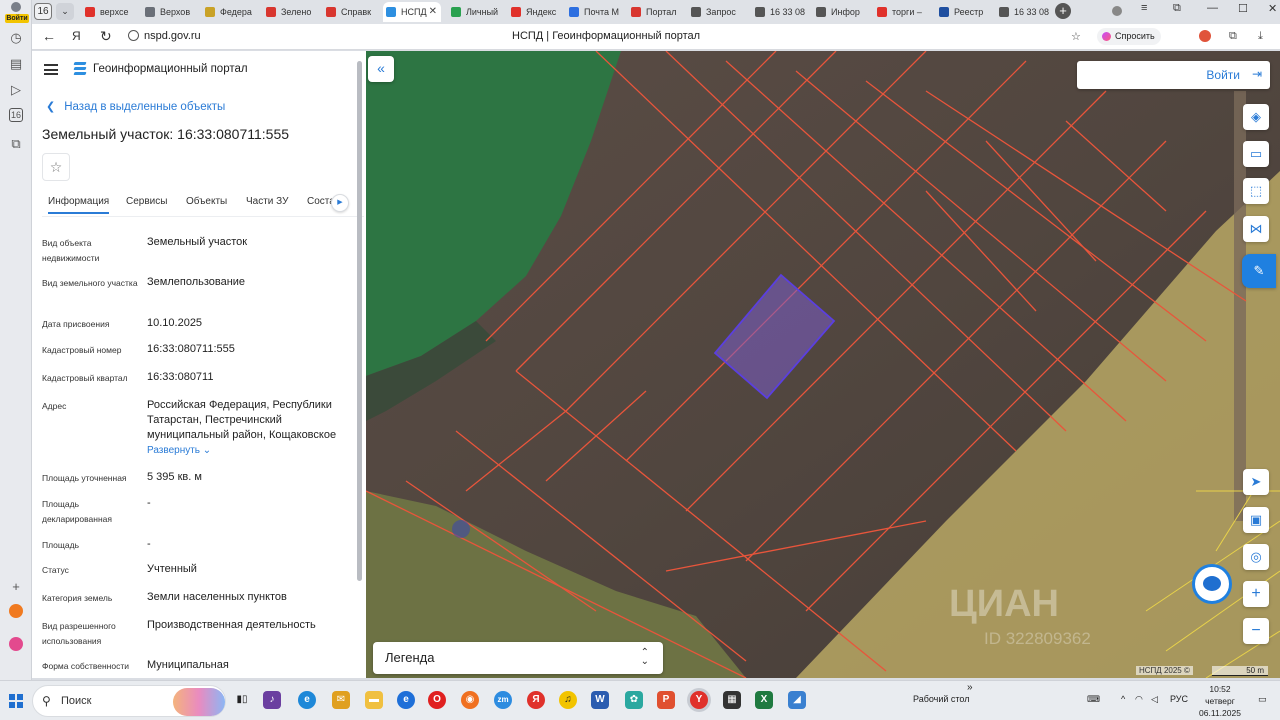 The image size is (1280, 720). Describe the element at coordinates (16, 701) in the screenshot. I see `windows-start-icon` at that location.